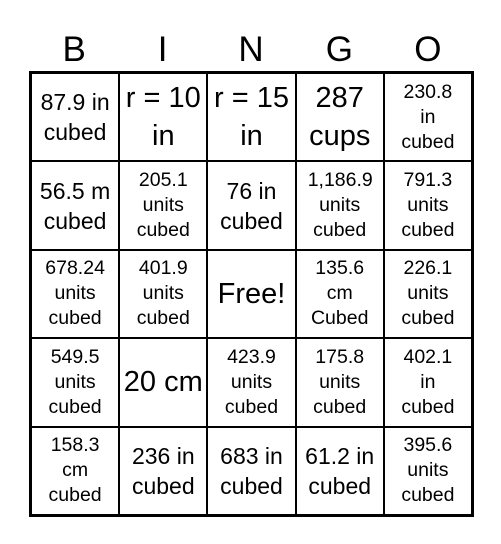  I want to click on free-space-cell: Free!, so click(251, 294).